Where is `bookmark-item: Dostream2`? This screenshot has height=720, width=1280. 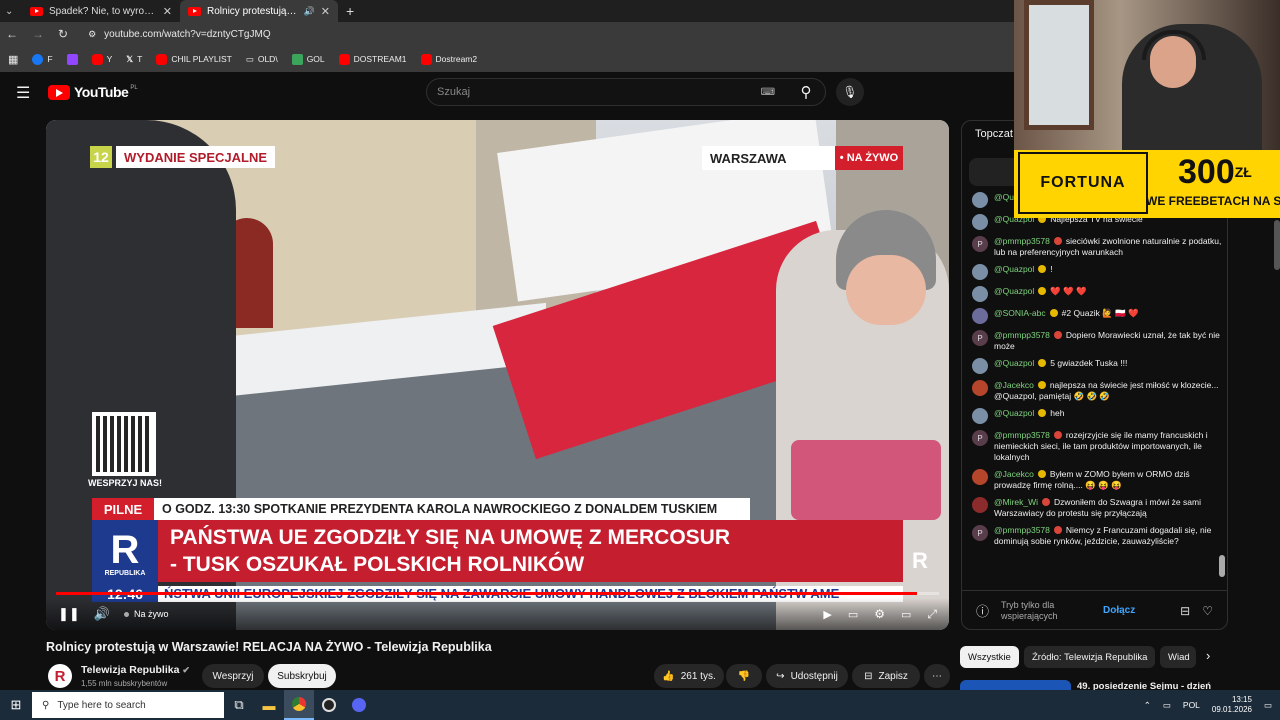
bookmark-item: Dostream2 is located at coordinates (448, 59).